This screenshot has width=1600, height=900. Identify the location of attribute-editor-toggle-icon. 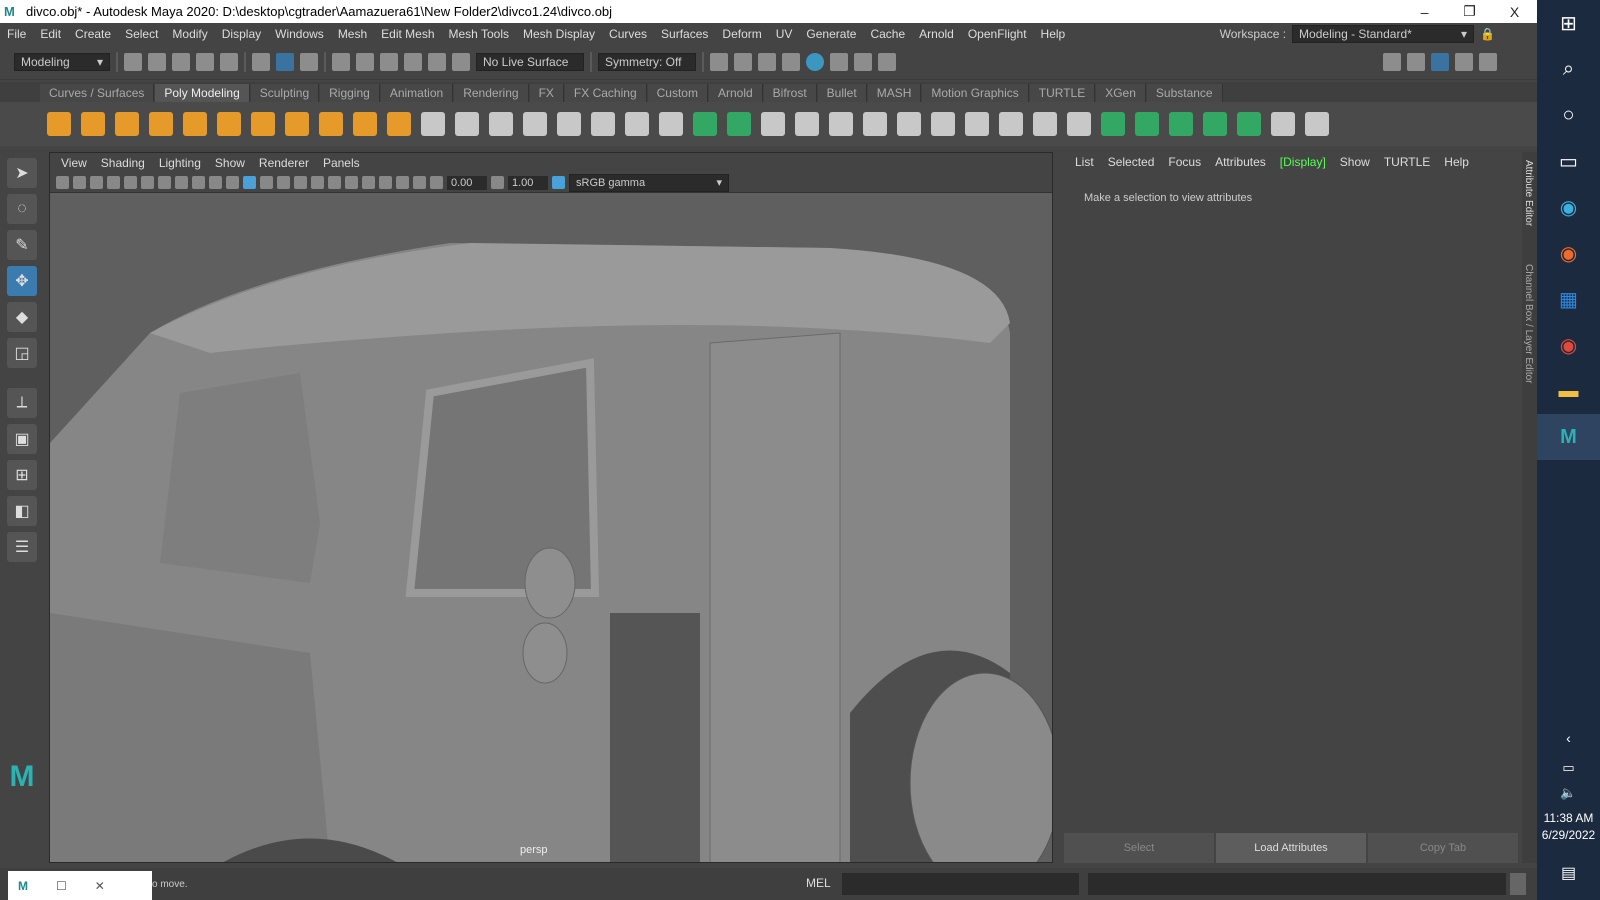
(1440, 62).